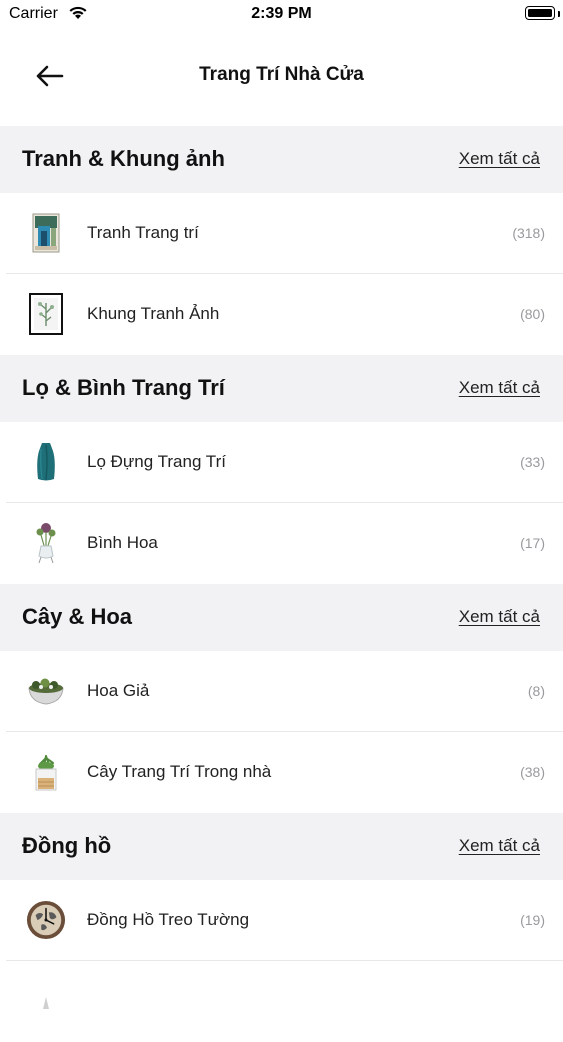 Image resolution: width=563 pixels, height=1042 pixels. What do you see at coordinates (46, 1005) in the screenshot?
I see `partial-item-thumbnail-icon` at bounding box center [46, 1005].